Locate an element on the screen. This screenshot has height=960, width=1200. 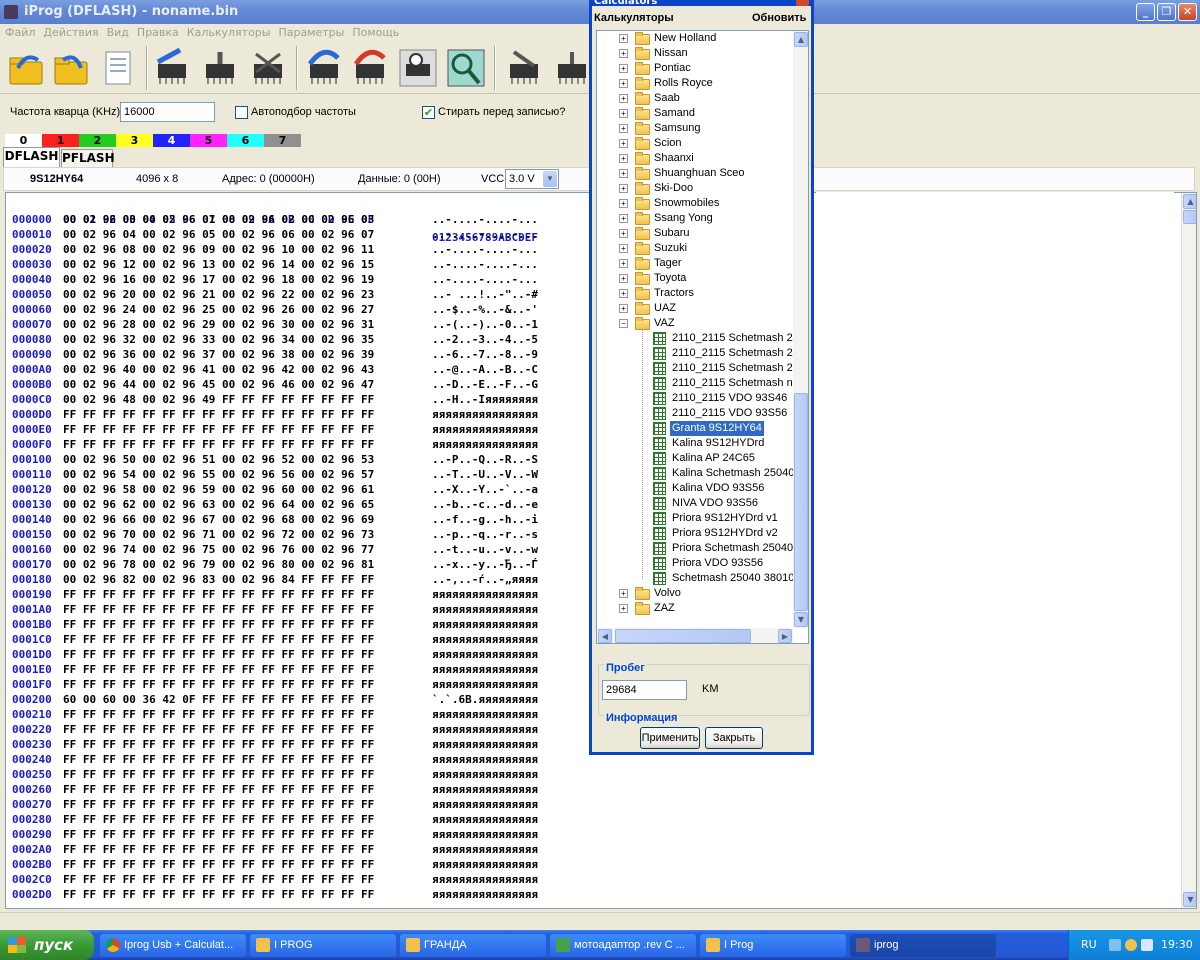
palette-swatch: 2 is located at coordinates (97, 140).